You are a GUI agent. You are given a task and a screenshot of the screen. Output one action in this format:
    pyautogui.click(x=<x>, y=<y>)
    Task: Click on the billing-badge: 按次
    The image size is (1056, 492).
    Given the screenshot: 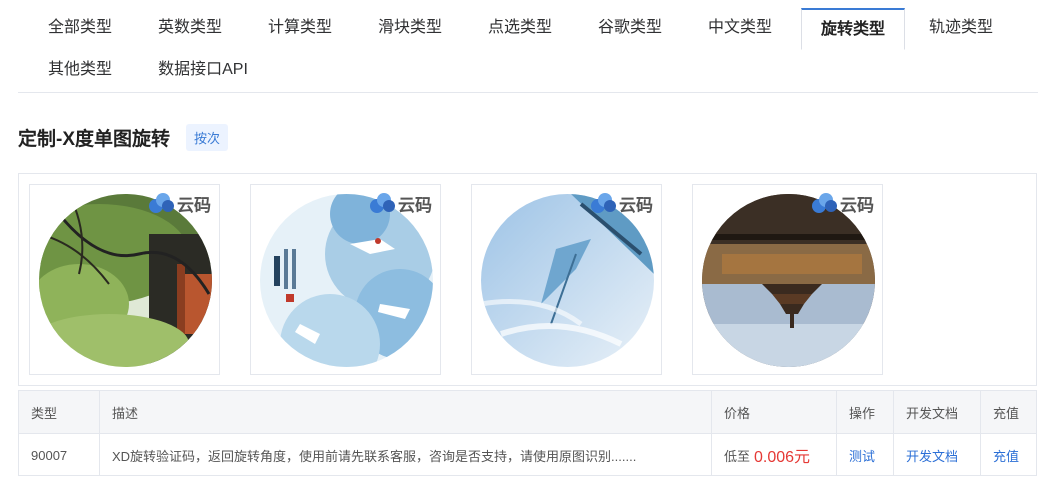 What is the action you would take?
    pyautogui.click(x=207, y=137)
    